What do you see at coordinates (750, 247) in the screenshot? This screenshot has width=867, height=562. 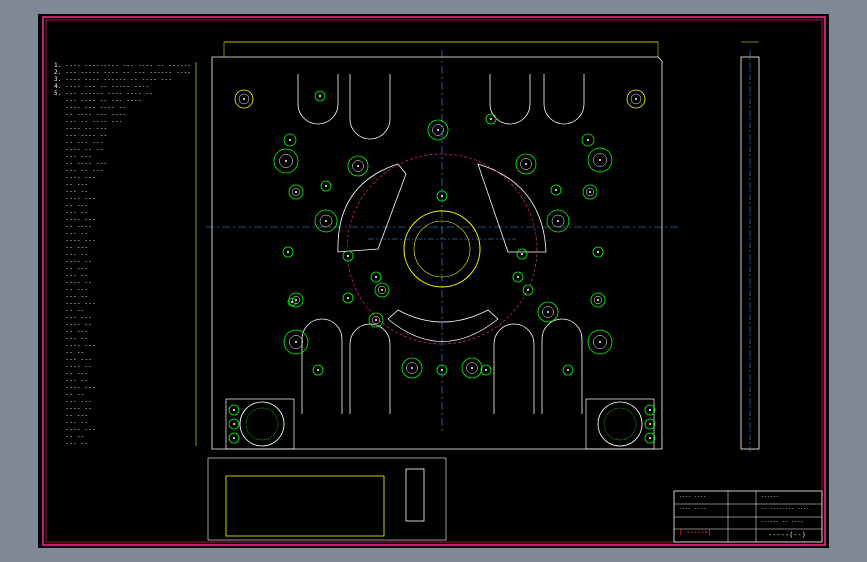 I see `plate-side-view` at bounding box center [750, 247].